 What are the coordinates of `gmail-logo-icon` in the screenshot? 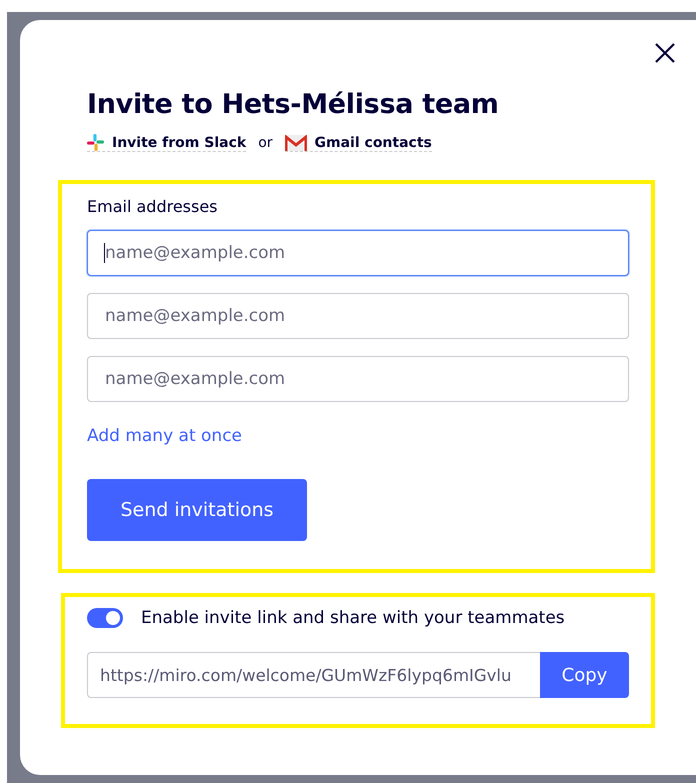 It's located at (295, 142).